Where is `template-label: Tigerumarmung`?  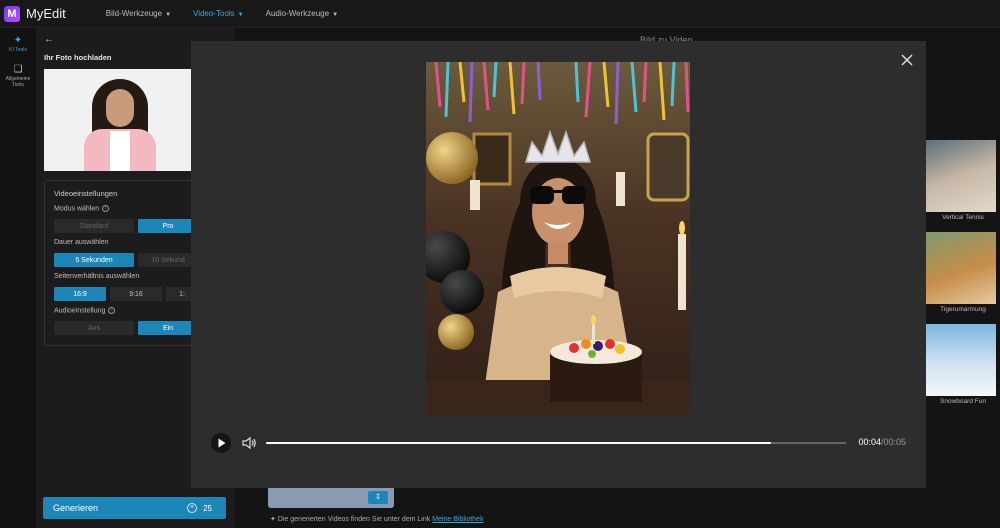 template-label: Tigerumarmung is located at coordinates (963, 309).